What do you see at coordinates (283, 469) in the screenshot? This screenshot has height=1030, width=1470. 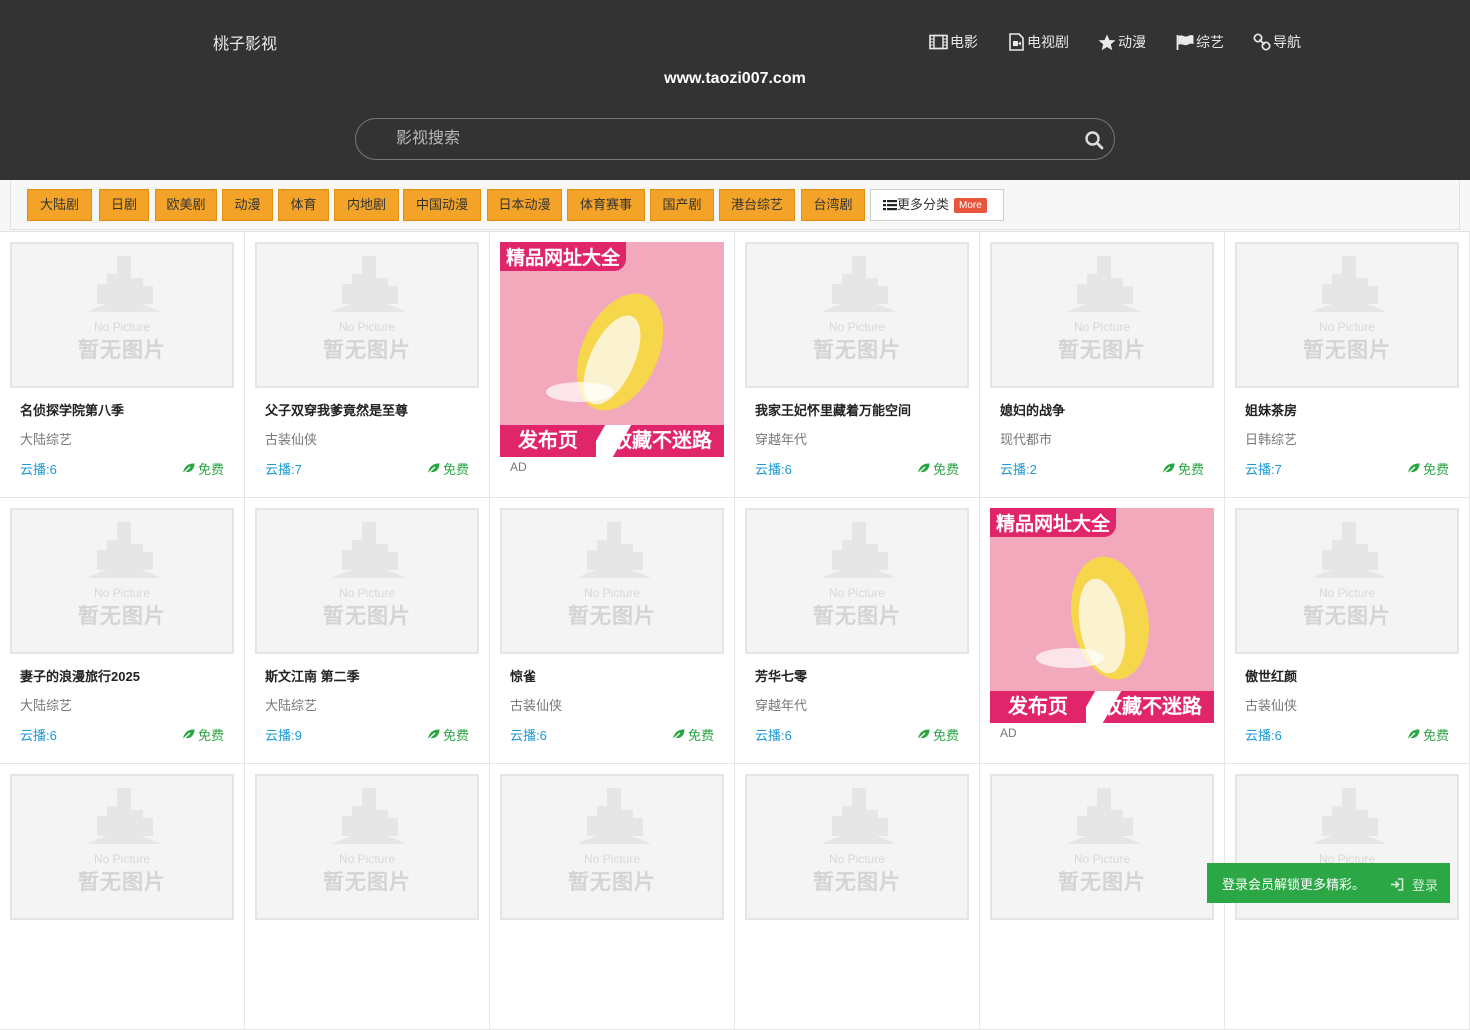 I see `play-source-count: 云播:7` at bounding box center [283, 469].